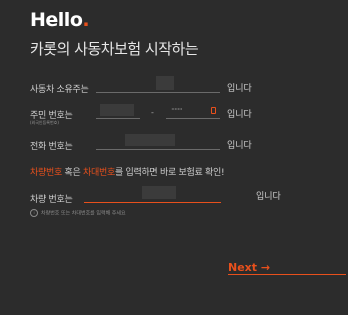 The image size is (348, 315). Describe the element at coordinates (152, 202) in the screenshot. I see `car-input-underline` at that location.